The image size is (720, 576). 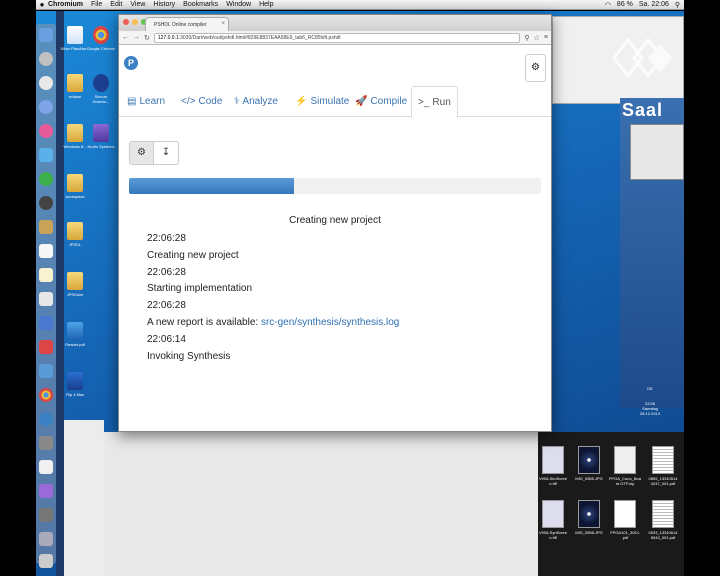 I want to click on app-store-icon, so click(x=46, y=107).